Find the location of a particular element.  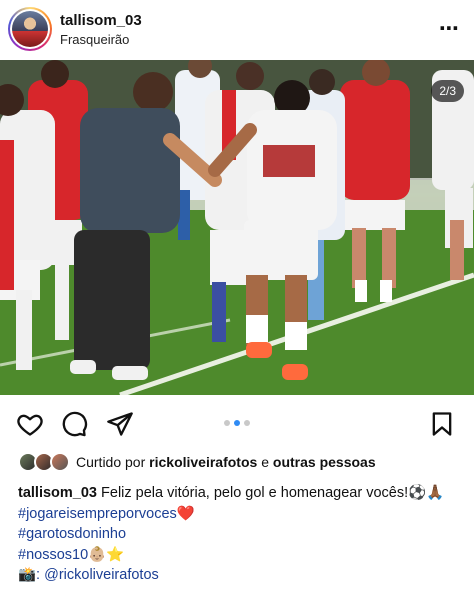

carousel-dot-active is located at coordinates (237, 423).